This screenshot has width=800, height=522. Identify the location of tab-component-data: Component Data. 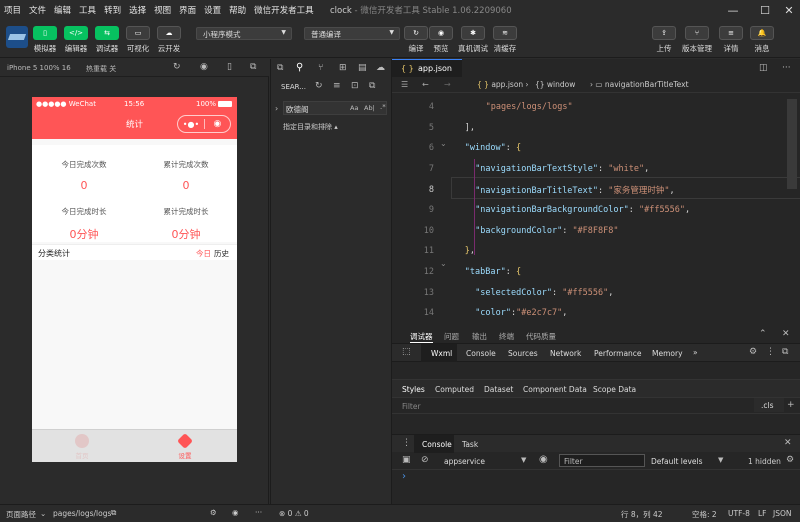
(555, 389).